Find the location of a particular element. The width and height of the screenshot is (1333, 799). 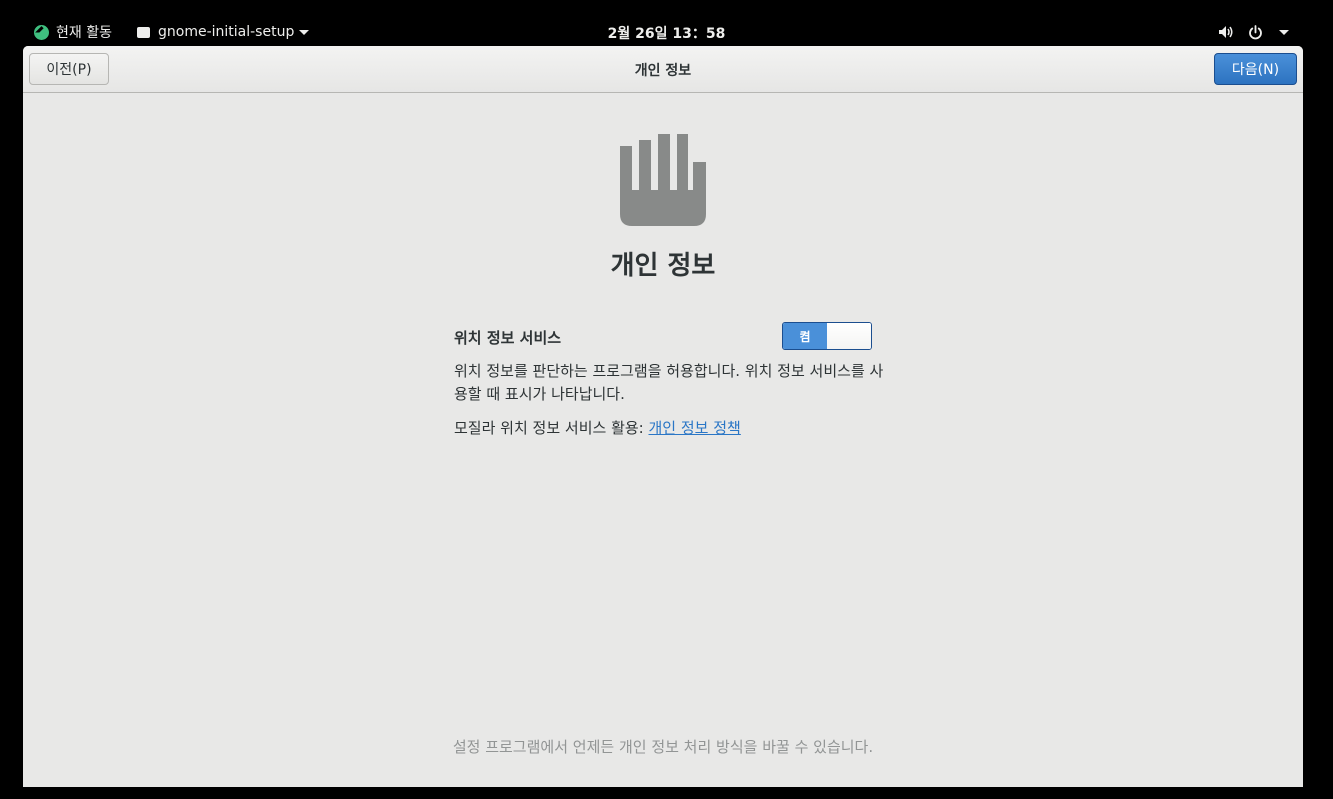

power-icon is located at coordinates (1255, 32).